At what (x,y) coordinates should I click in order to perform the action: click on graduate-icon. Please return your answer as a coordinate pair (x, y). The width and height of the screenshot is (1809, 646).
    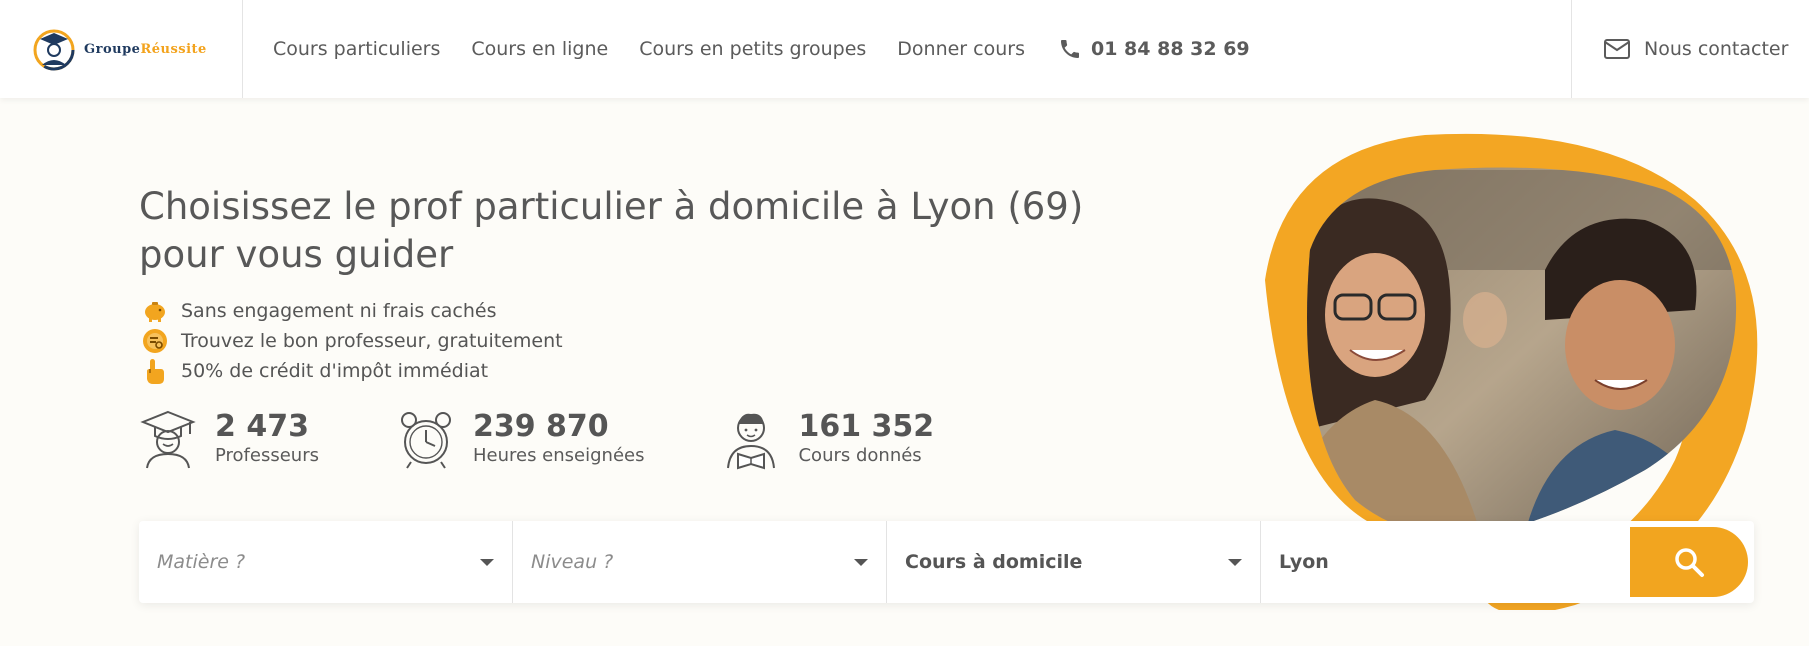
    Looking at the image, I should click on (168, 439).